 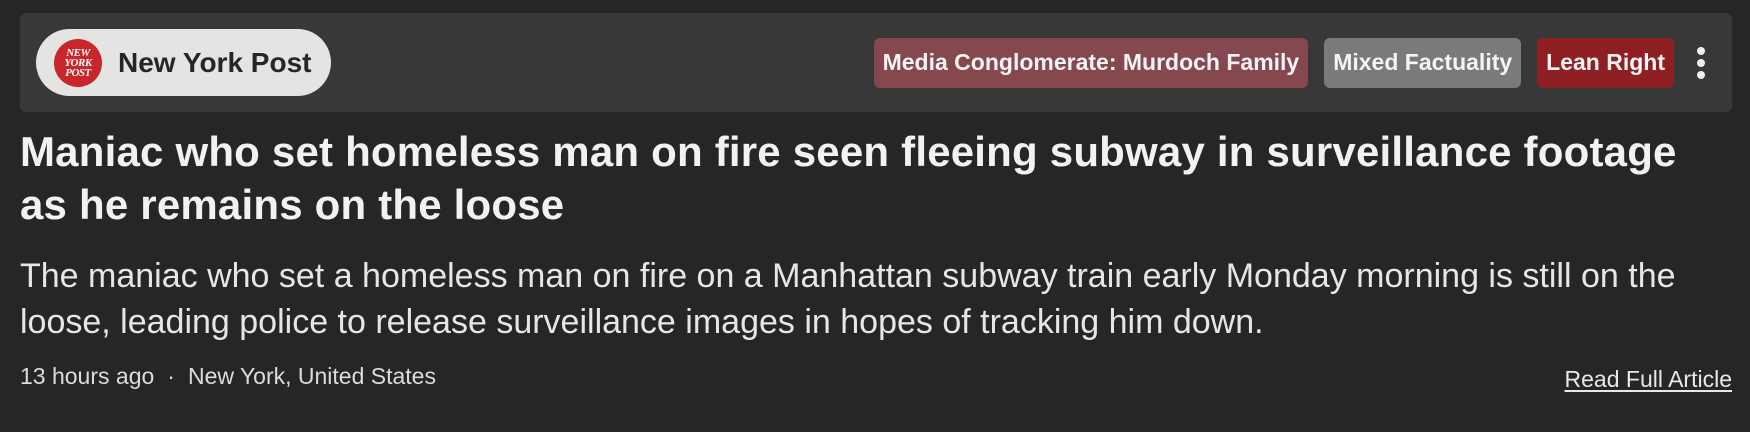 I want to click on source-pill: NEW YORK POST New York Post, so click(x=184, y=62).